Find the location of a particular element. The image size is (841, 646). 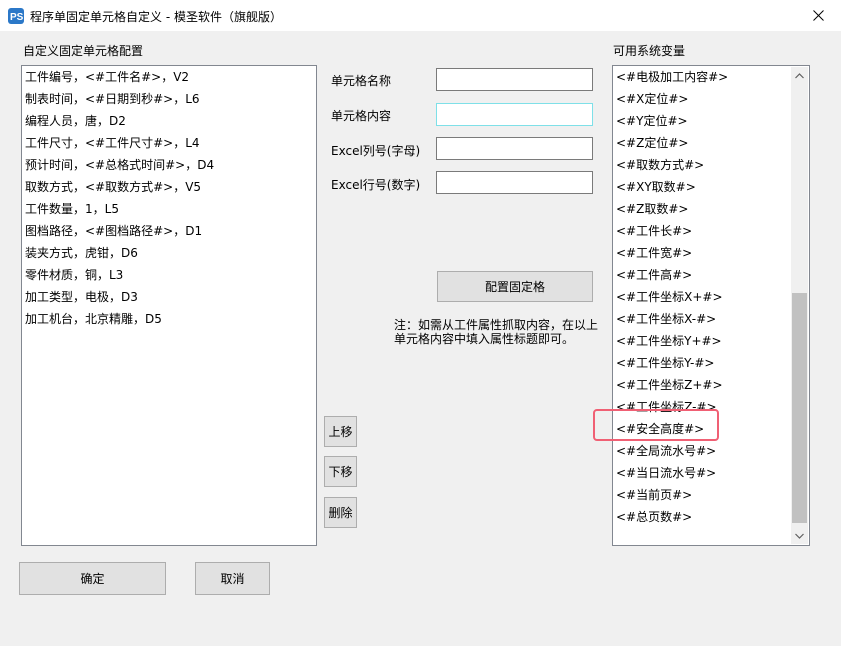

scroll-up-icon is located at coordinates (799, 75).